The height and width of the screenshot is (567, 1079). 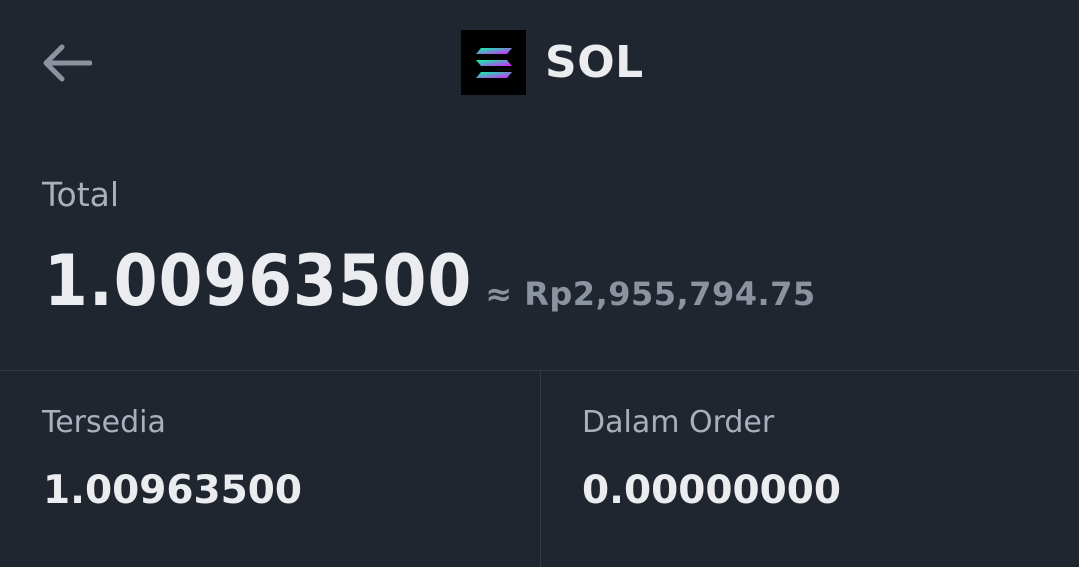 I want to click on vertical-divider, so click(x=540, y=469).